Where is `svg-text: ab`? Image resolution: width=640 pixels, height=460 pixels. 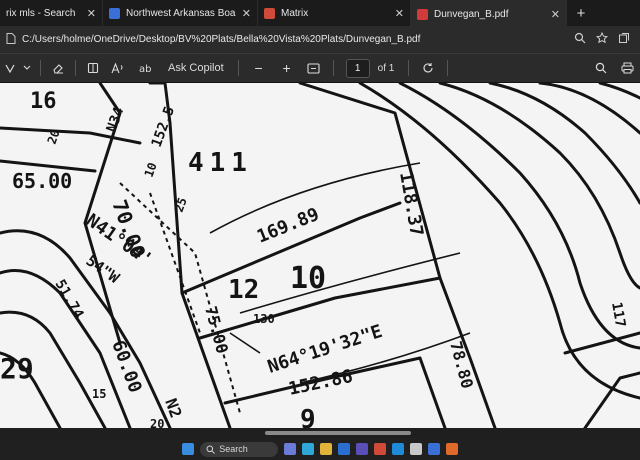
svg-text: ab is located at coordinates (145, 69).